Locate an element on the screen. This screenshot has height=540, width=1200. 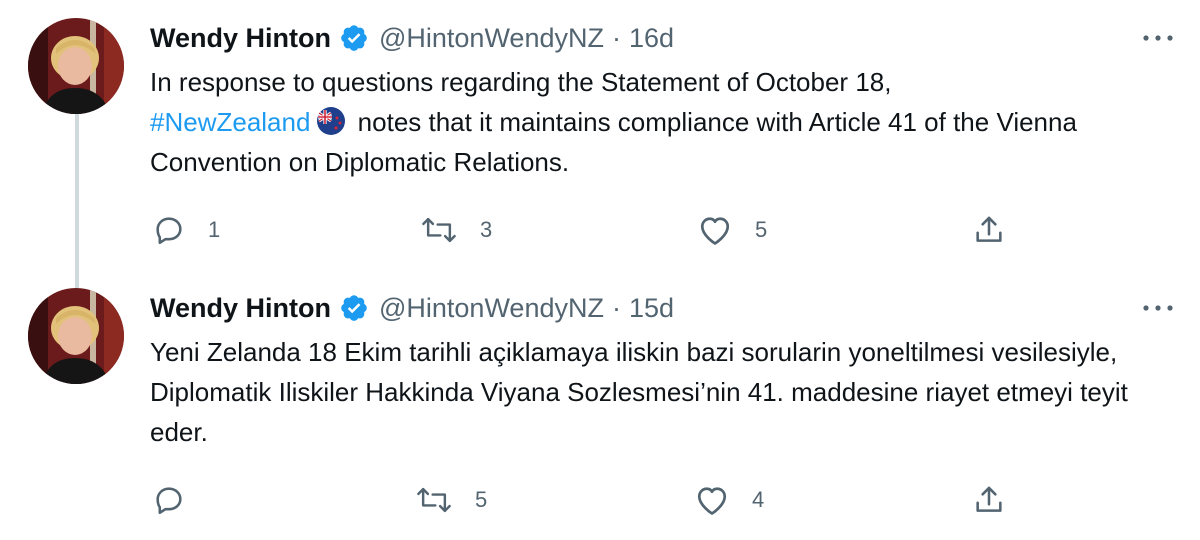
tweet-actions: 1 3 5 is located at coordinates (600, 230).